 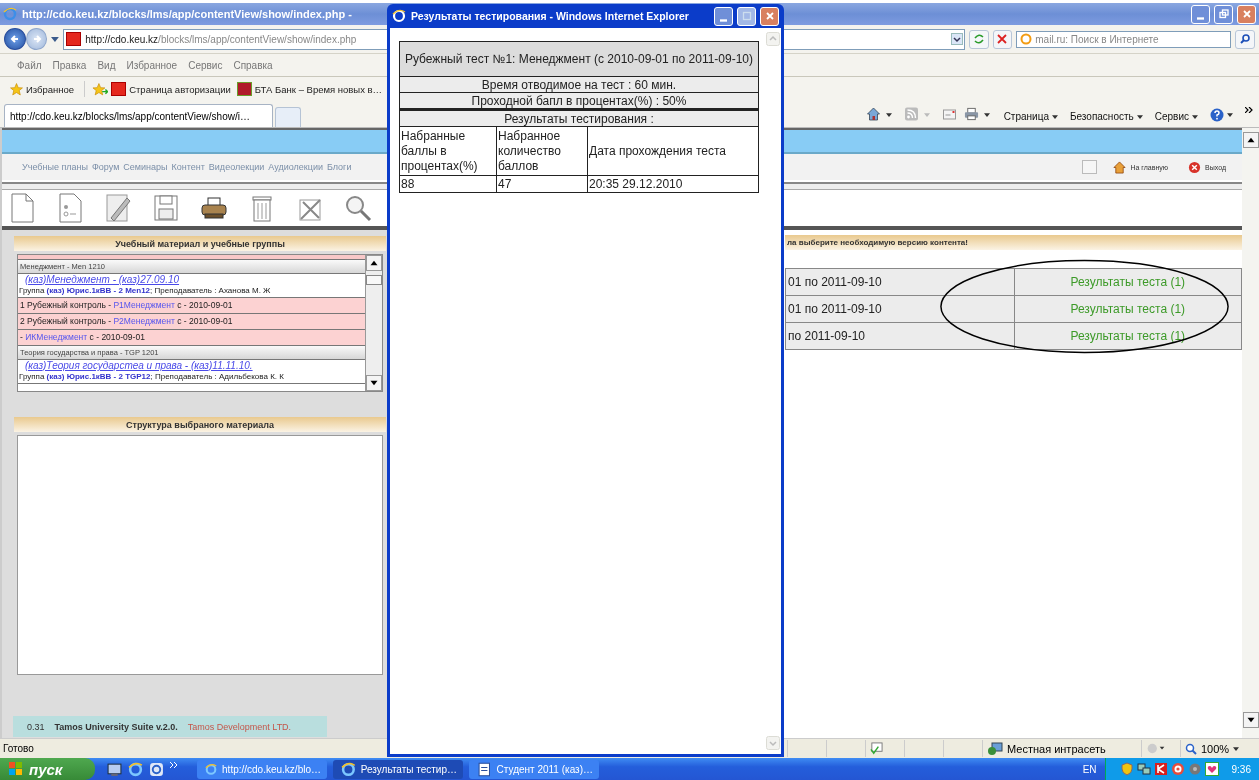 I want to click on column-header: Набранные баллы в процентах(%), so click(x=448, y=151).